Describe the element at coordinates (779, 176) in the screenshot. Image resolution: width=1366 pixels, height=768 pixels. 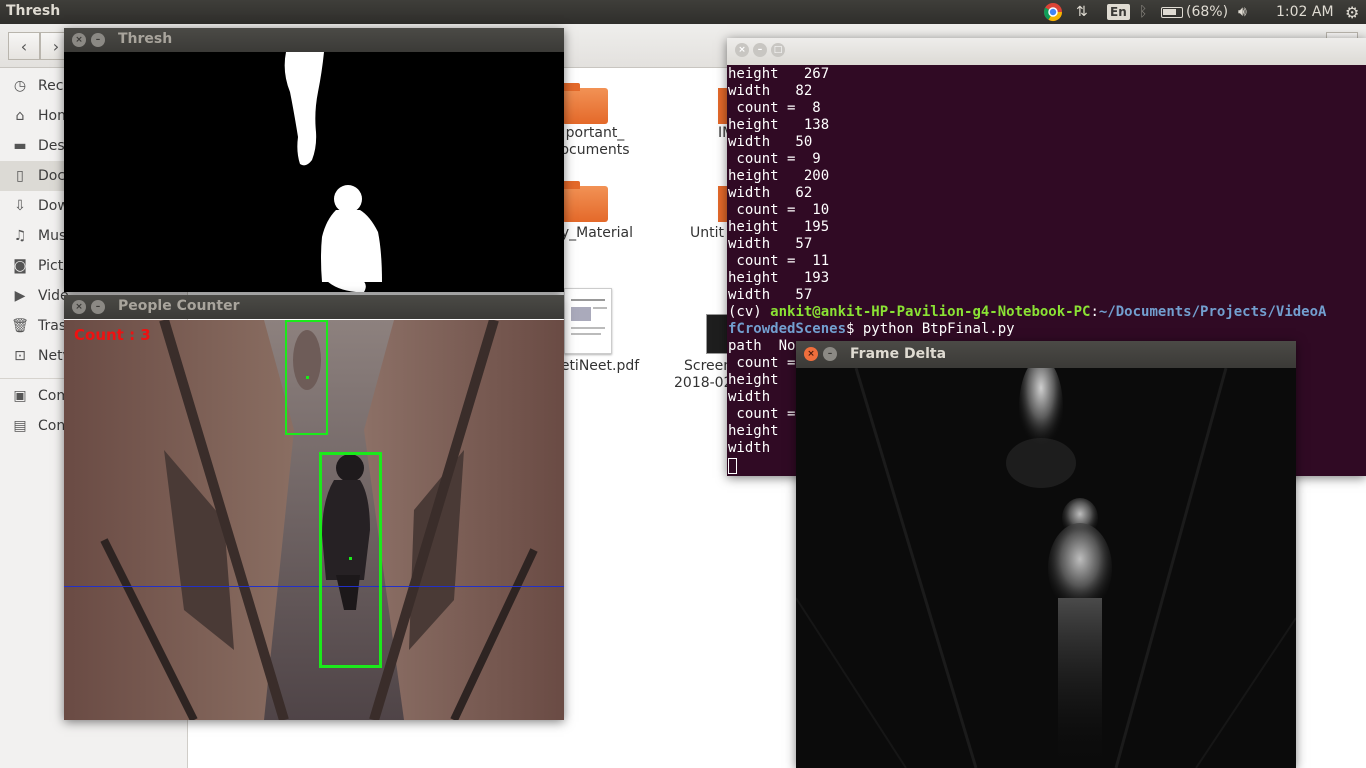
I see `terminal-line: height 200` at that location.